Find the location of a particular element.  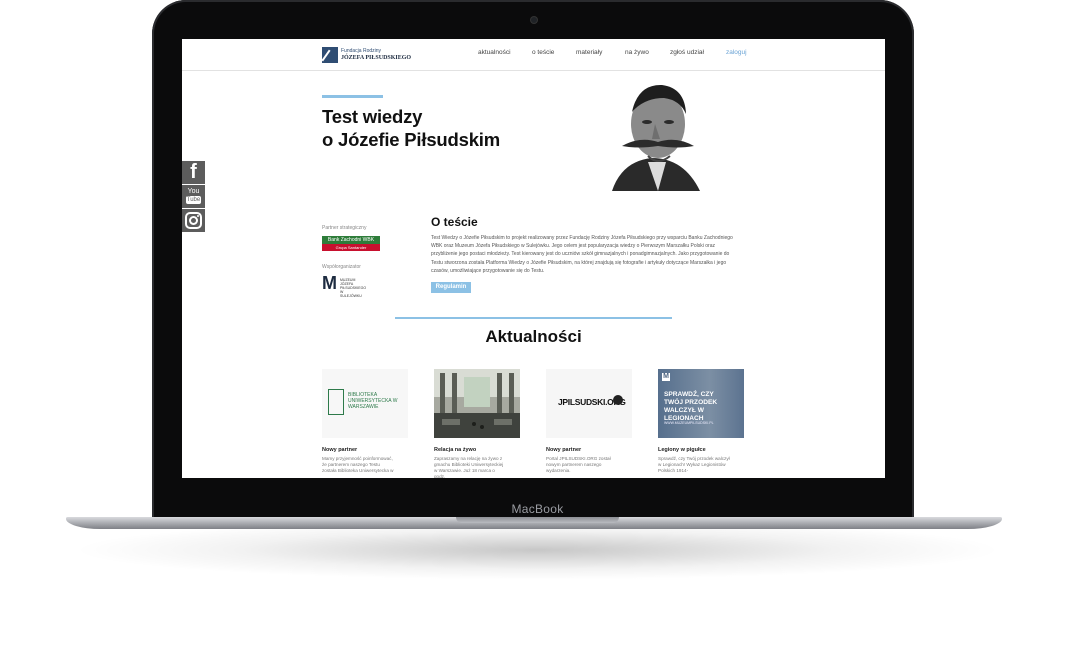

hero-title: Test wiedzy o Józefie Piłsudskim is located at coordinates (411, 128).